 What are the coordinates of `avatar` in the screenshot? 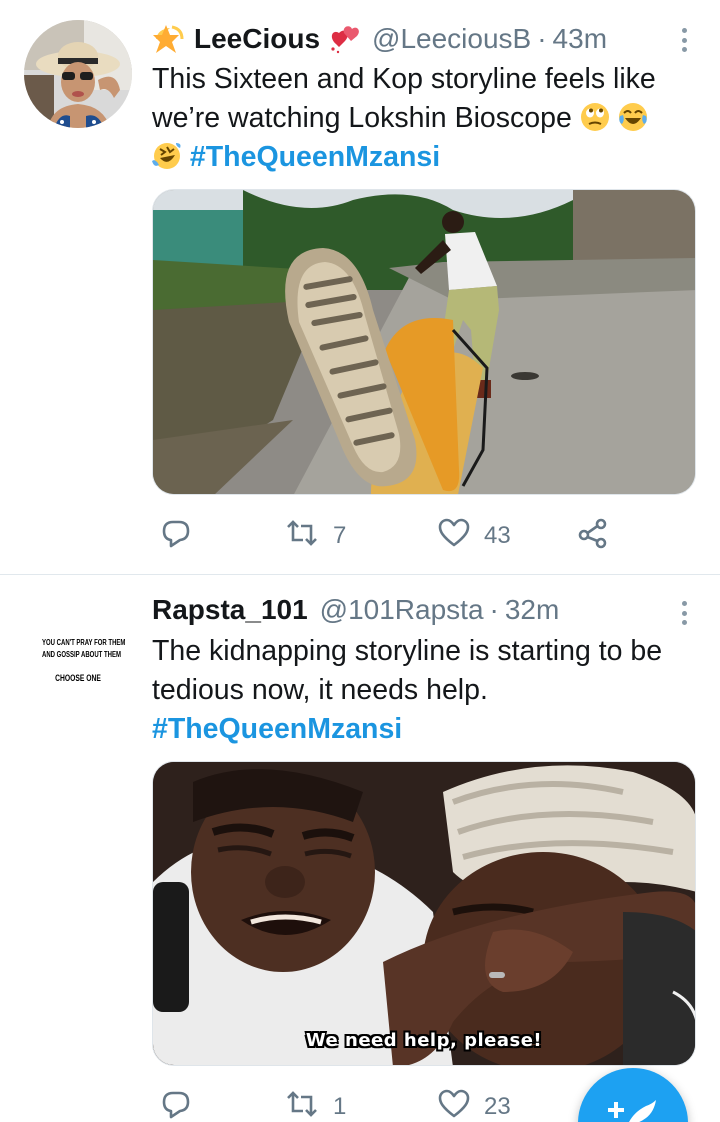 It's located at (78, 74).